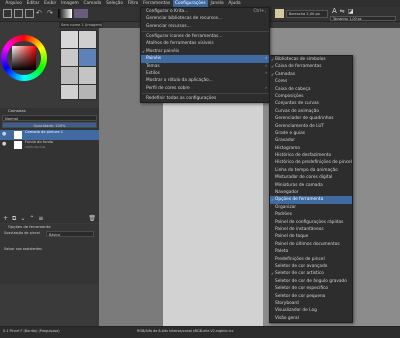  Describe the element at coordinates (311, 288) in the screenshot. I see `dockers-menu-item: Seletor de cor específico` at that location.